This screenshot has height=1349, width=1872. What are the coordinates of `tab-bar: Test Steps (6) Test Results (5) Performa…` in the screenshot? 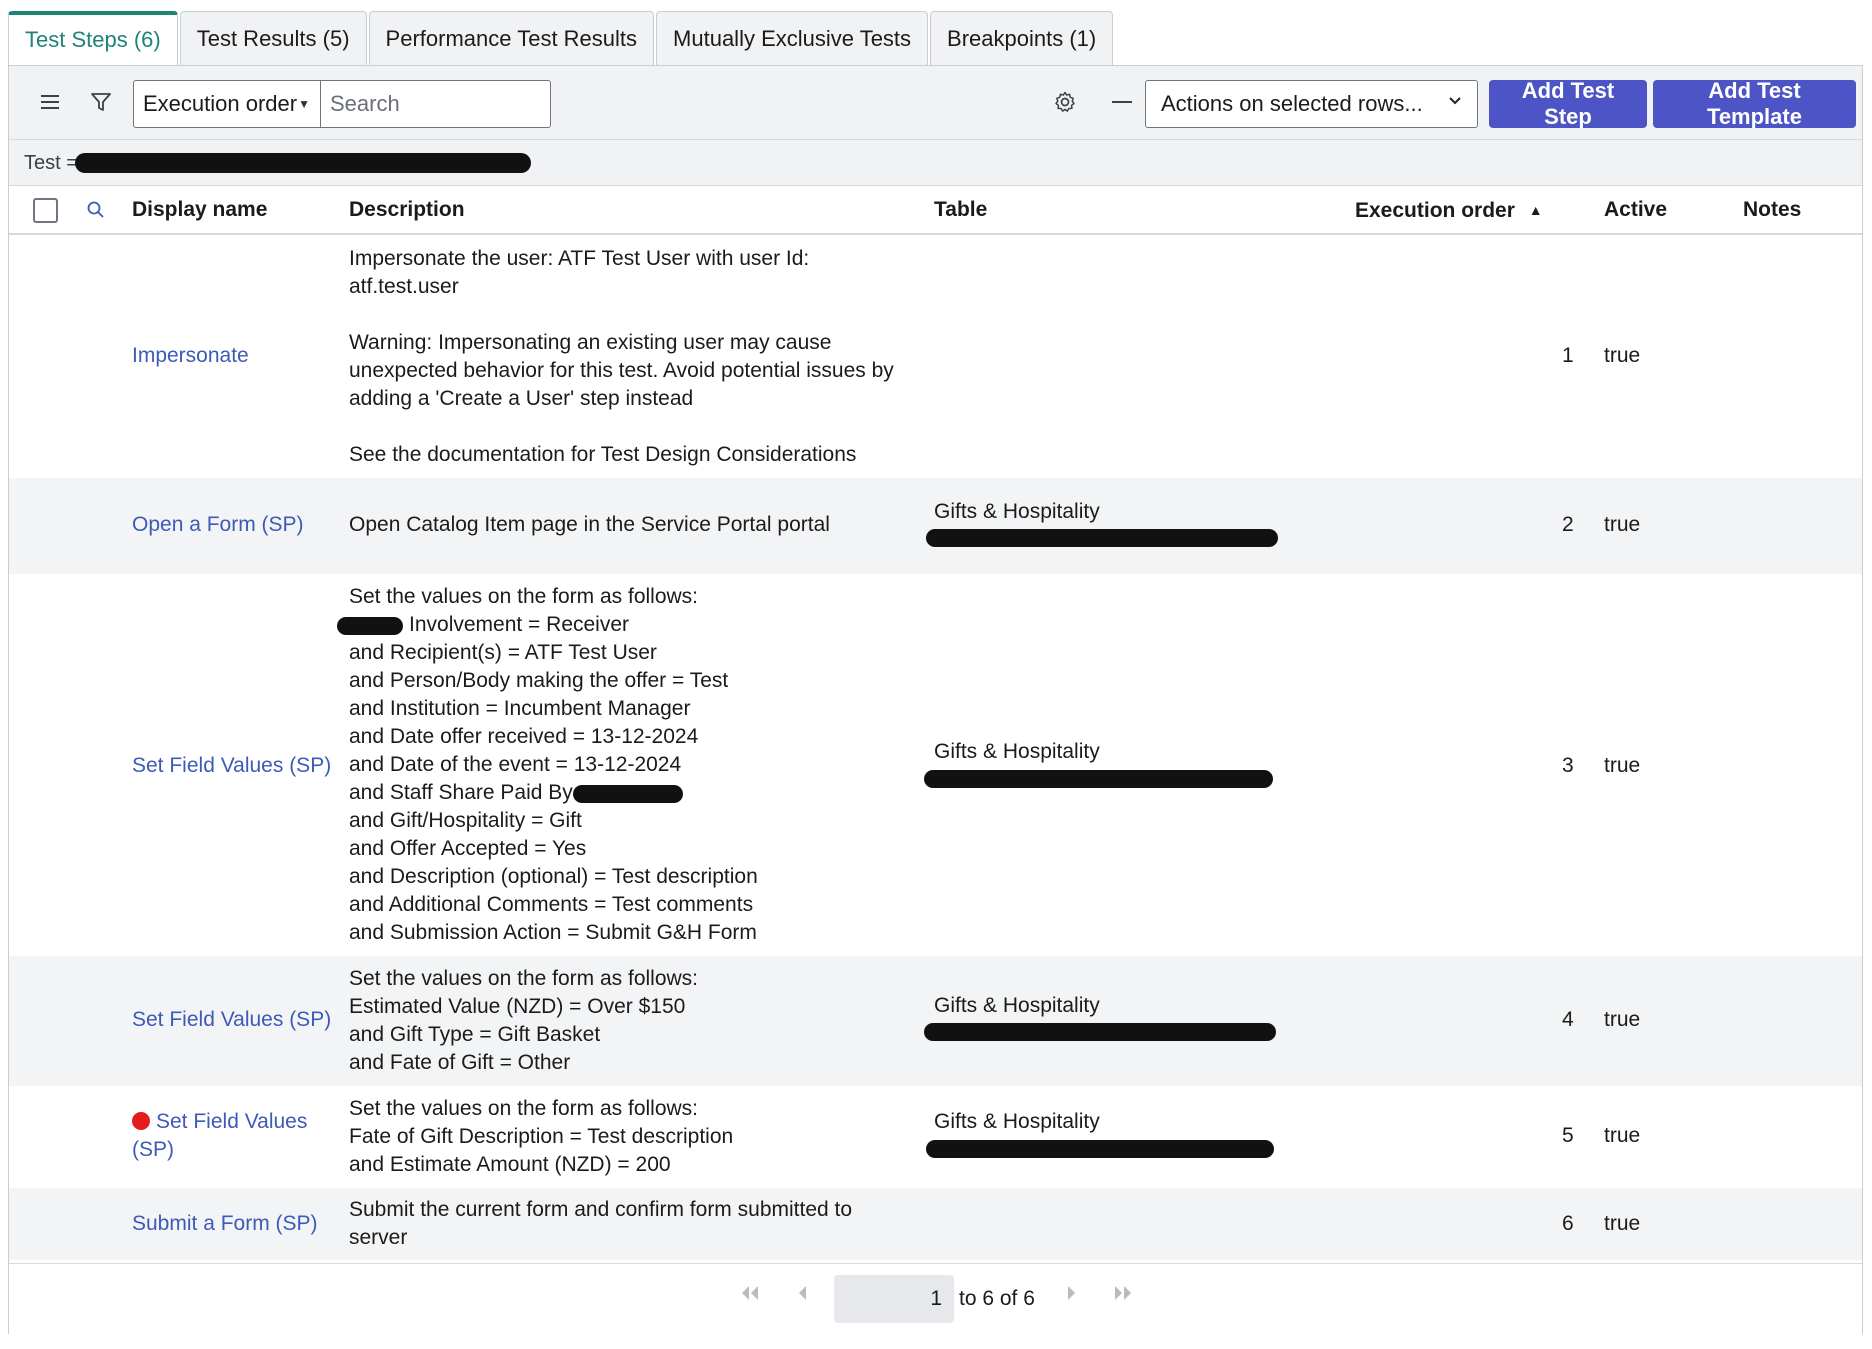 It's located at (561, 38).